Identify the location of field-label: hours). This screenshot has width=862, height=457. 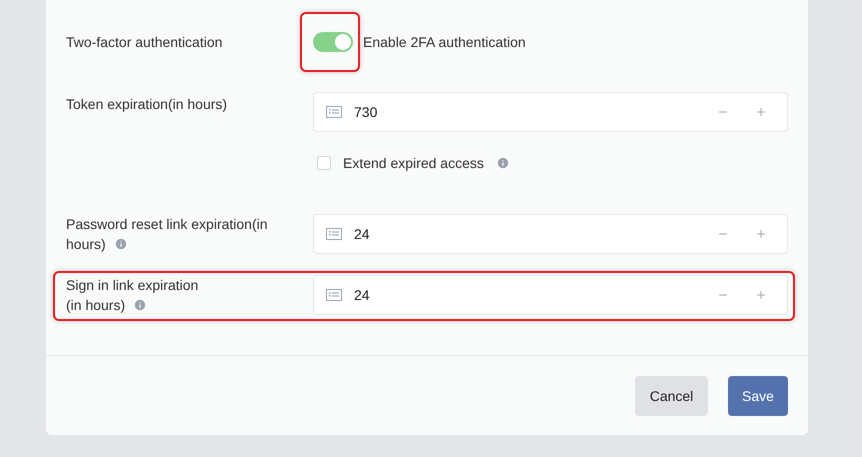
(86, 244).